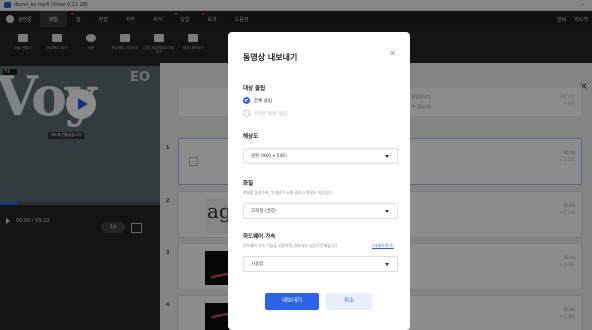 The width and height of the screenshot is (592, 330). Describe the element at coordinates (257, 264) in the screenshot. I see `select-value: 사용함` at that location.